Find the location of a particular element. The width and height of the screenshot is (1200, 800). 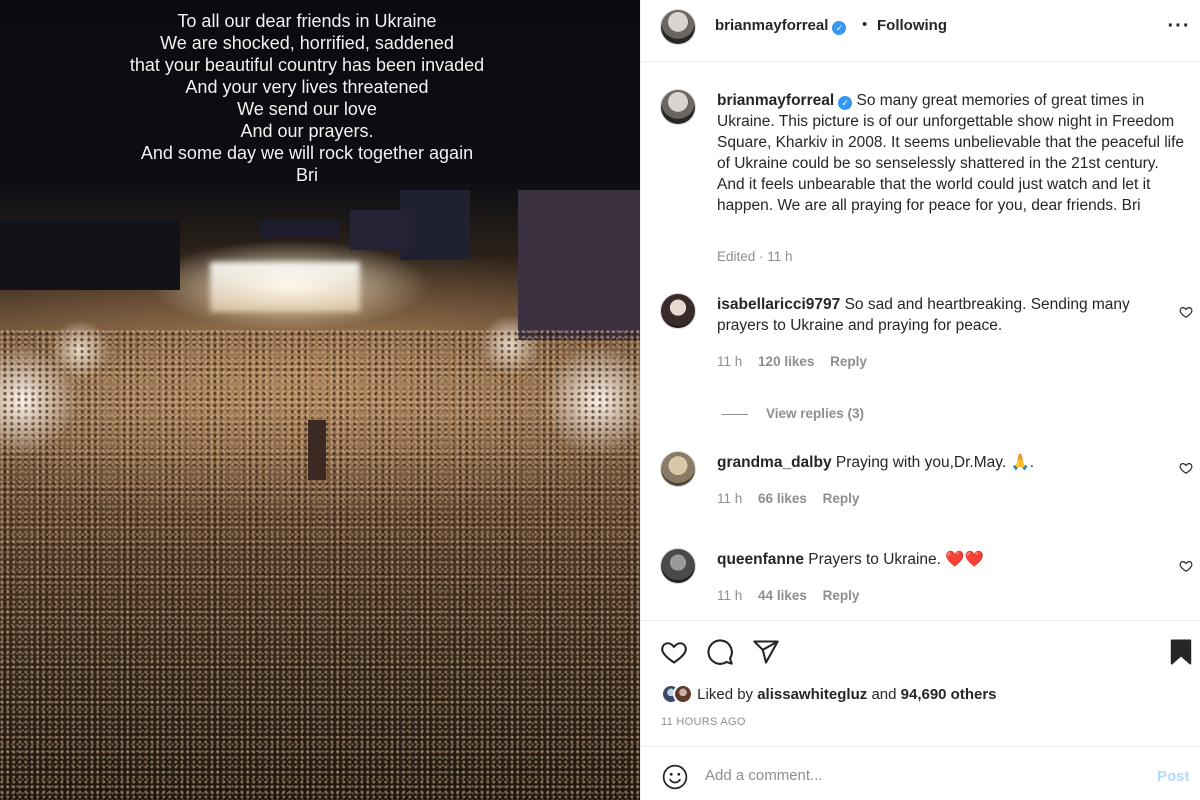

post-comment-button: Post is located at coordinates (1173, 776).